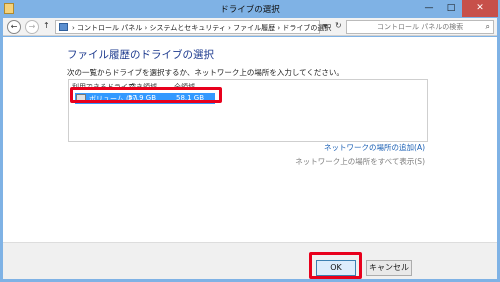  I want to click on search-box: ⌕, so click(420, 27).